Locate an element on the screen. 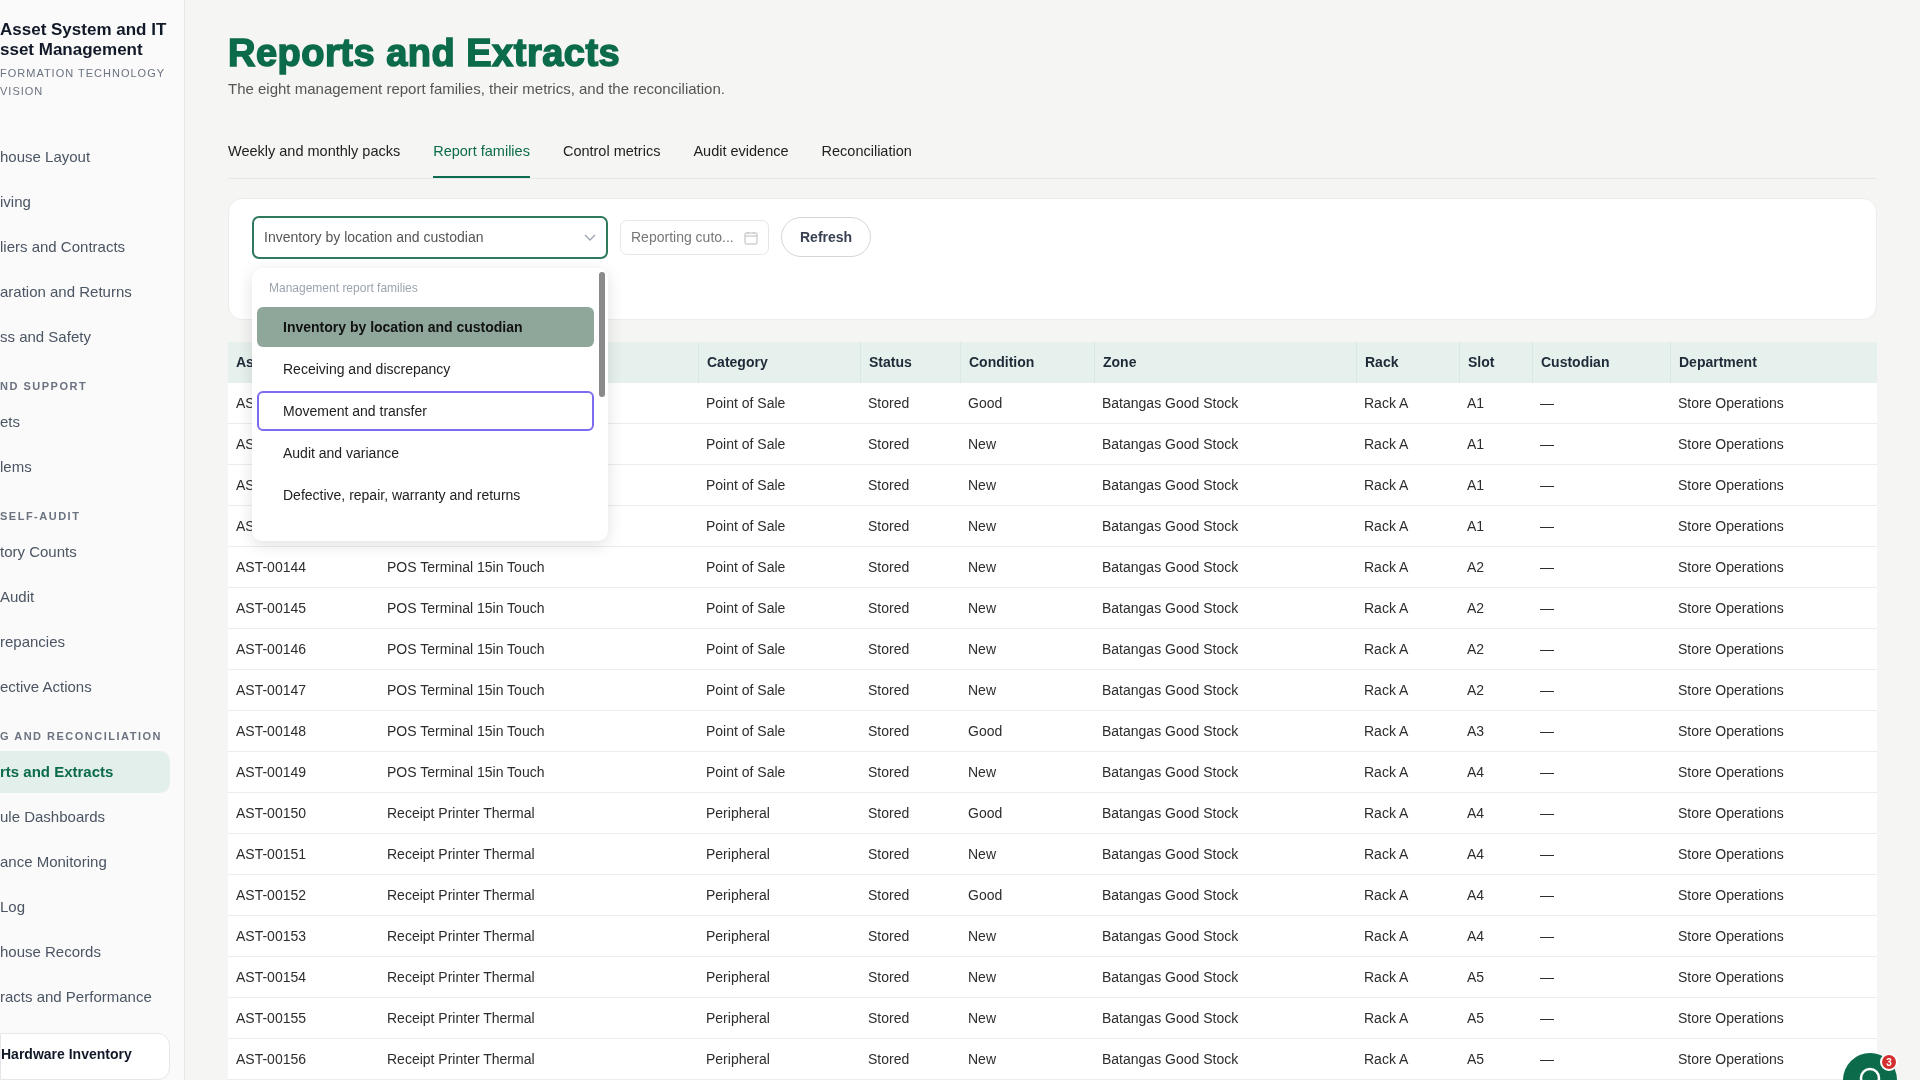 This screenshot has height=1080, width=1920. nav-item: aration and Returns is located at coordinates (85, 292).